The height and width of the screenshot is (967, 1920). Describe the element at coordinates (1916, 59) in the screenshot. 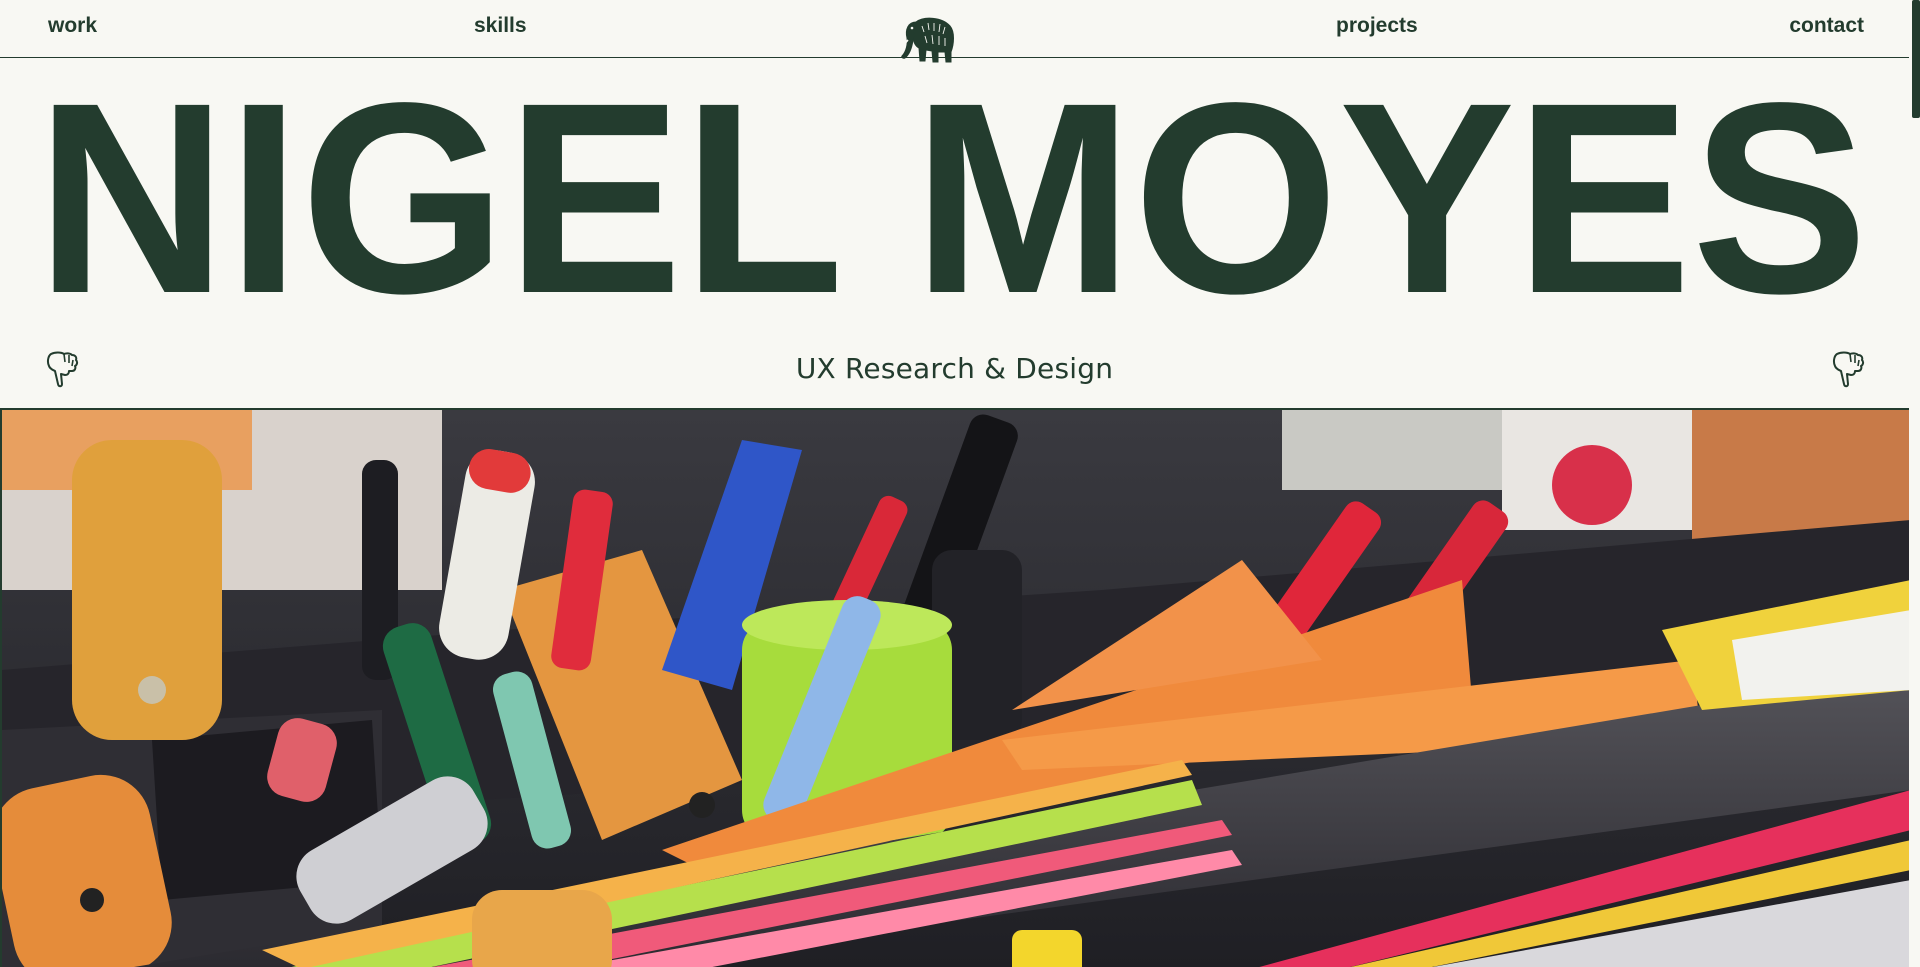

I see `scrollbar-thumb` at that location.